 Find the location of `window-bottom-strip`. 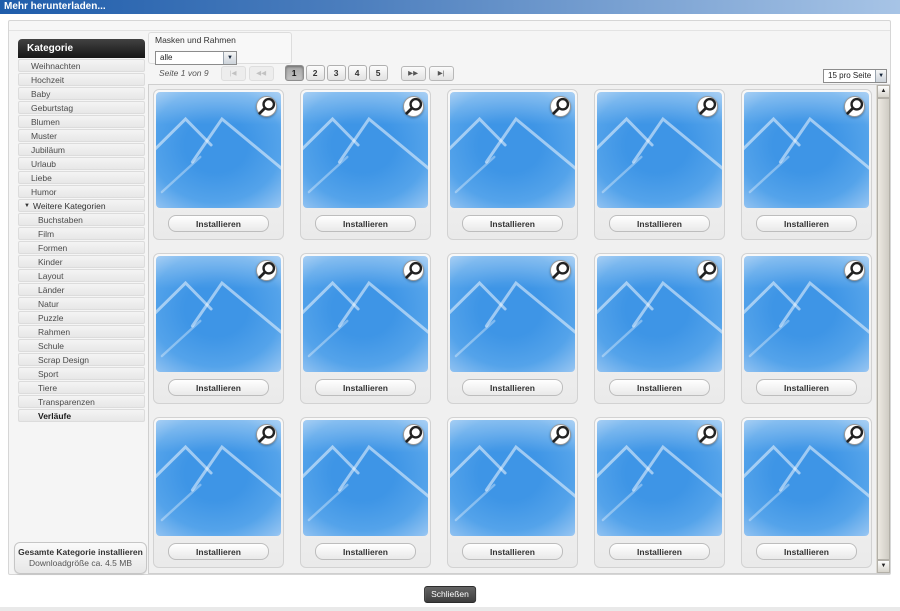

window-bottom-strip is located at coordinates (450, 609).